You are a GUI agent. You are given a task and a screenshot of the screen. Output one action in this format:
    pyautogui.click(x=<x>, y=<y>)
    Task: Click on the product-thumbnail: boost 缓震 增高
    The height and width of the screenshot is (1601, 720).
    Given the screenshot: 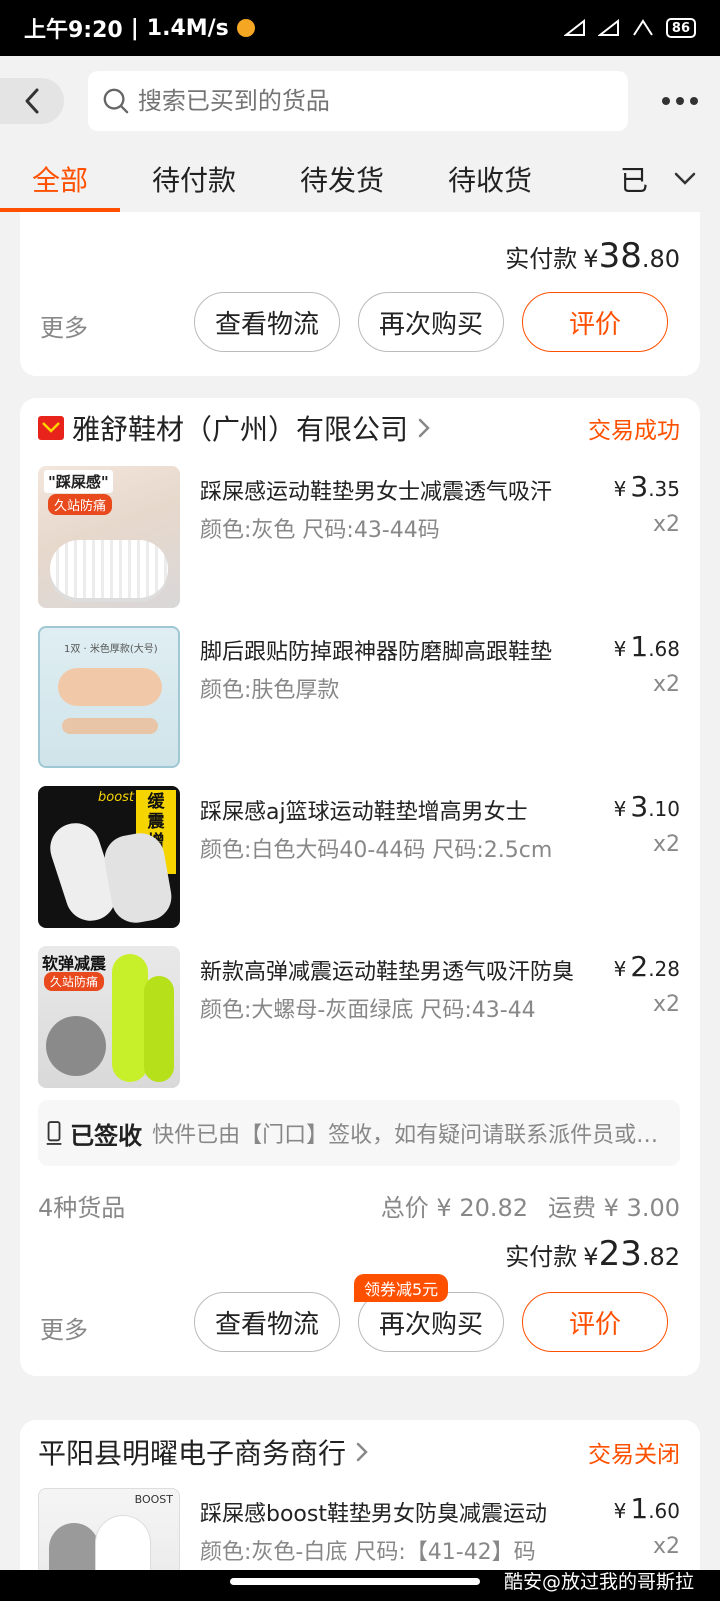 What is the action you would take?
    pyautogui.click(x=109, y=857)
    